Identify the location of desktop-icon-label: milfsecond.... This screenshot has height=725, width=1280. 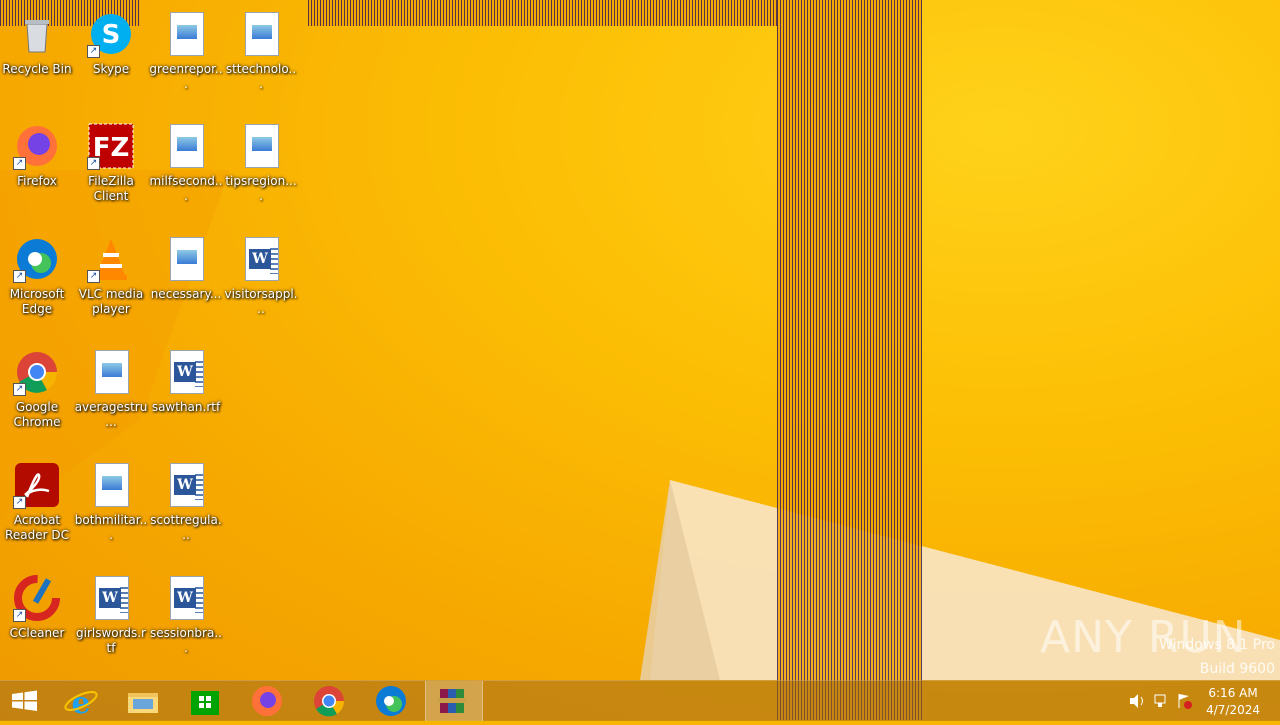
(186, 188).